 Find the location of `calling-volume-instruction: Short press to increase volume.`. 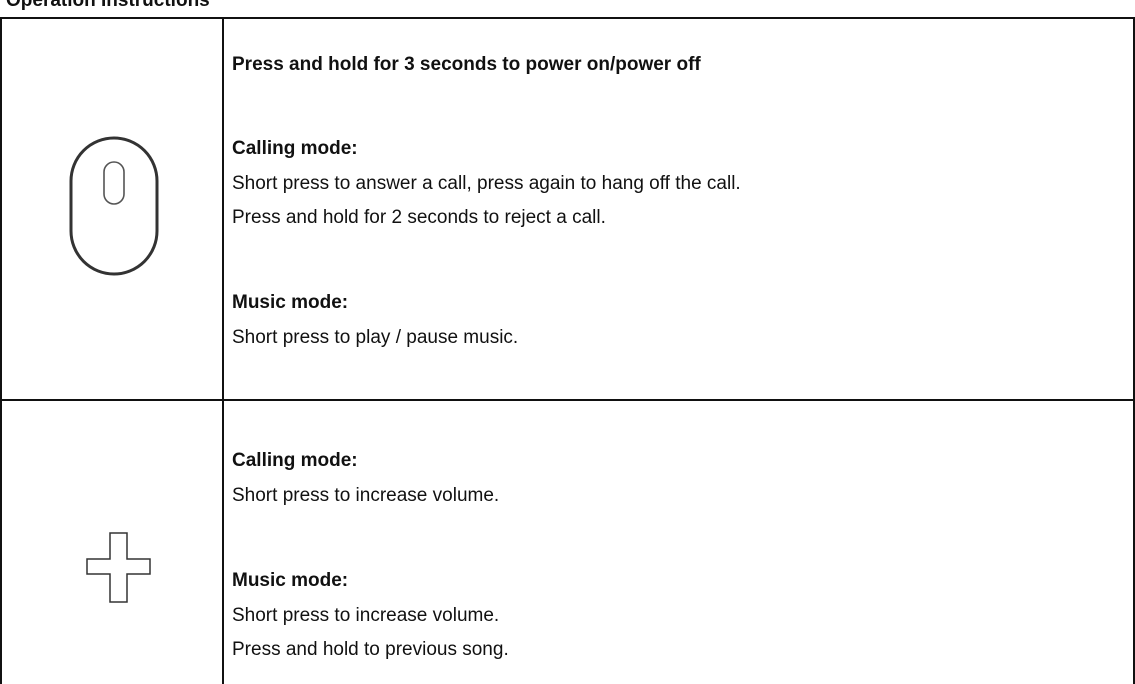

calling-volume-instruction: Short press to increase volume. is located at coordinates (366, 495).